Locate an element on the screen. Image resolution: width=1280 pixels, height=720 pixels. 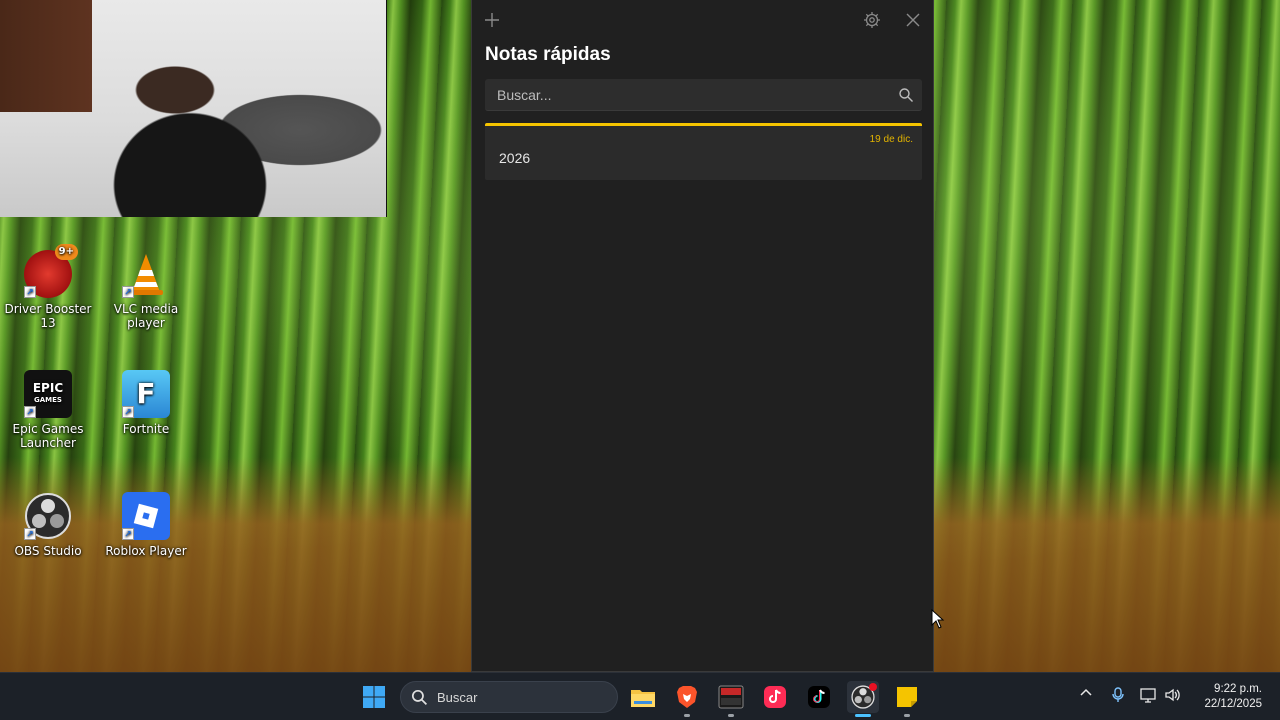
mouse-cursor-icon is located at coordinates (938, 619).